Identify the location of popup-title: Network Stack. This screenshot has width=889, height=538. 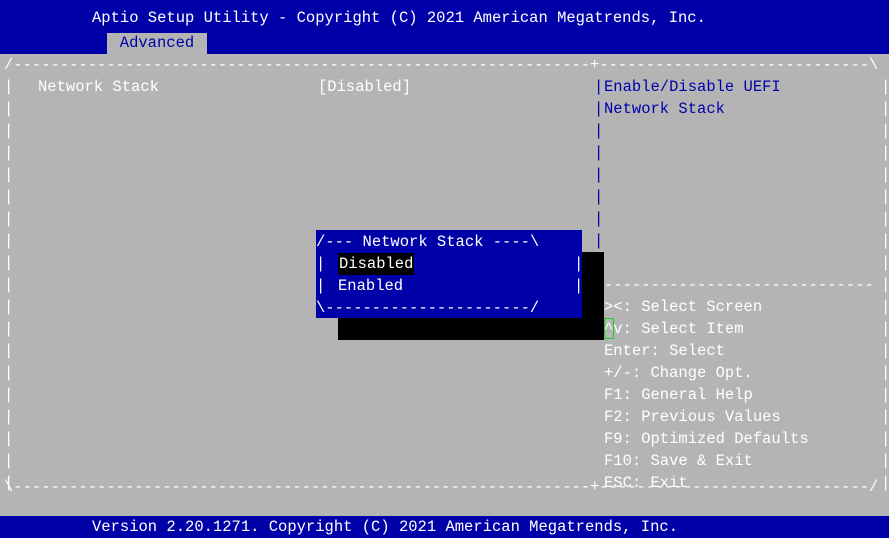
(423, 242).